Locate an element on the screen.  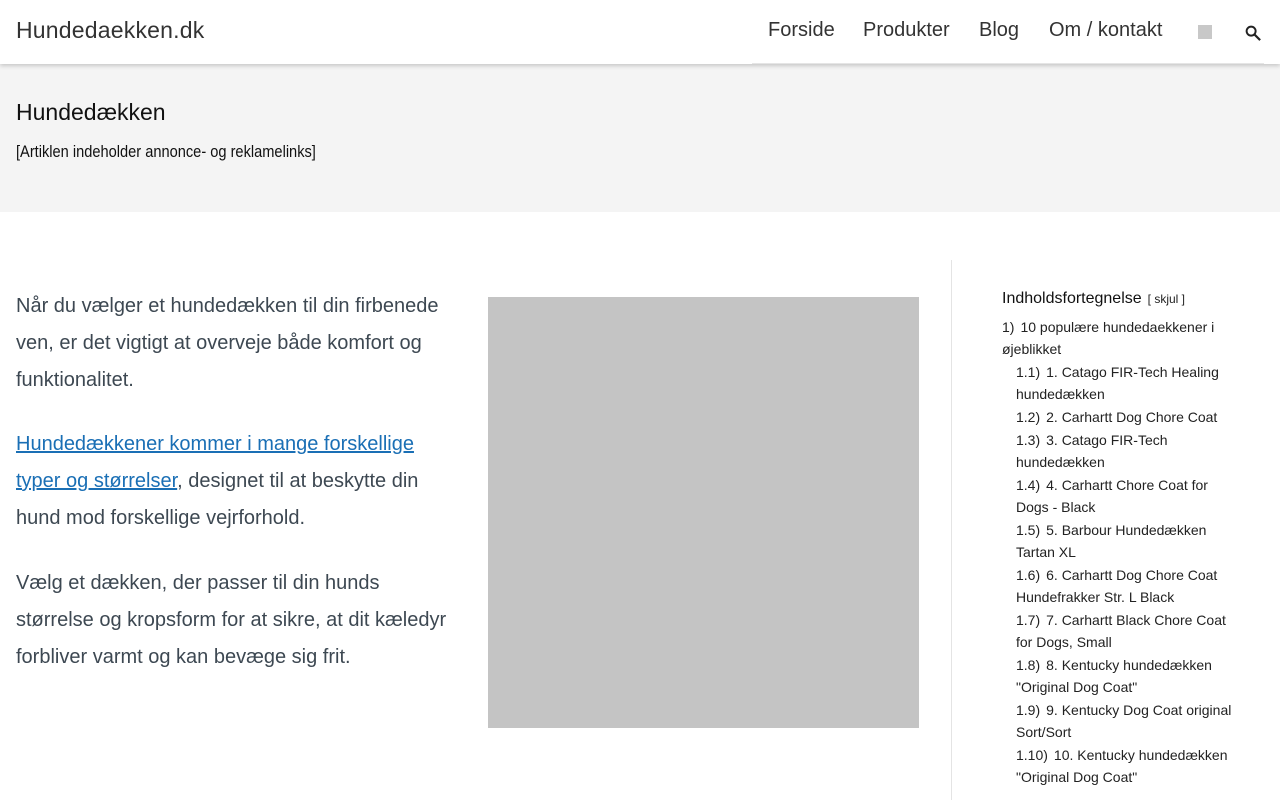
toc-item-number: 1.3) is located at coordinates (1028, 440).